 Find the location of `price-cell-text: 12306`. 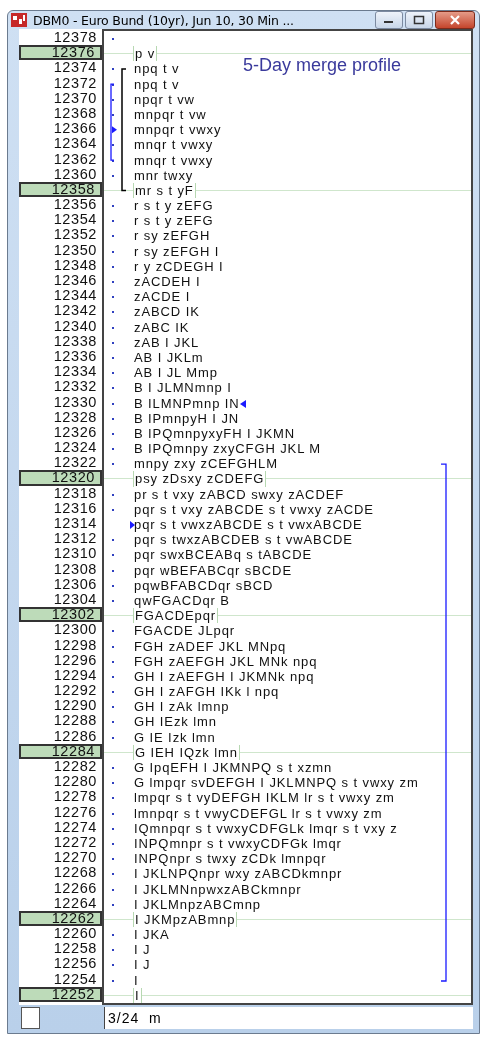

price-cell-text: 12306 is located at coordinates (75, 584).